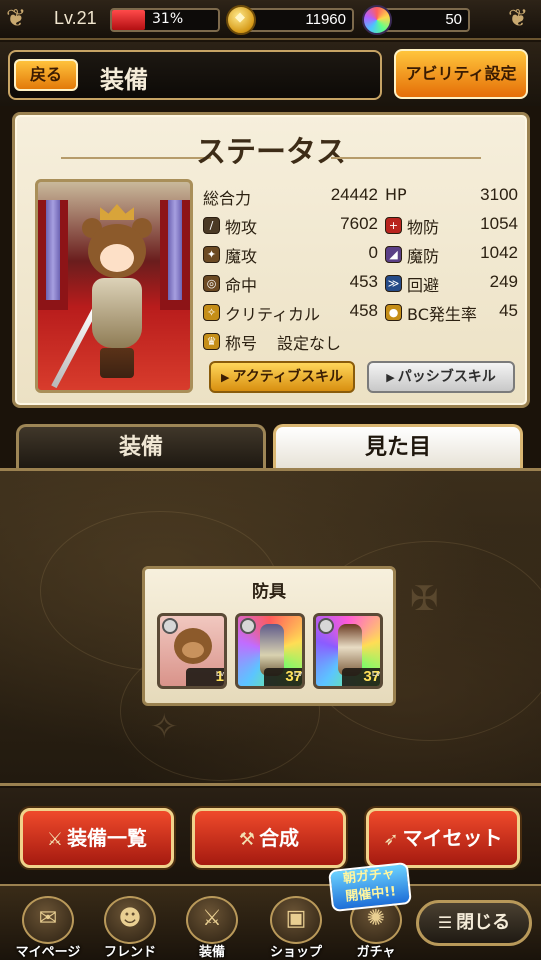  What do you see at coordinates (290, 198) in the screenshot?
I see `stat-total-power: 総合力 24442` at bounding box center [290, 198].